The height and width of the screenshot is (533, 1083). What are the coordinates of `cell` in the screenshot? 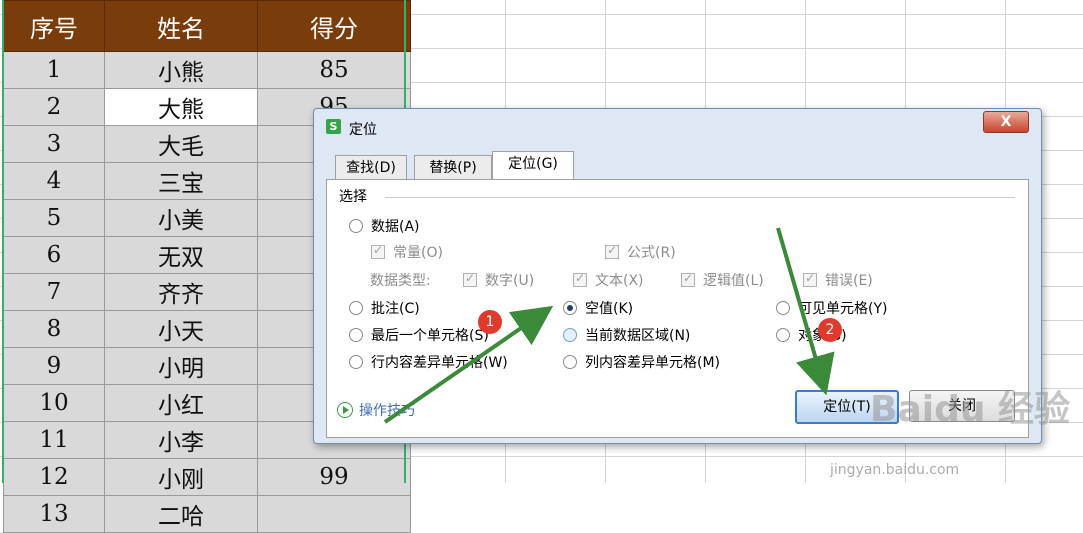 It's located at (334, 514).